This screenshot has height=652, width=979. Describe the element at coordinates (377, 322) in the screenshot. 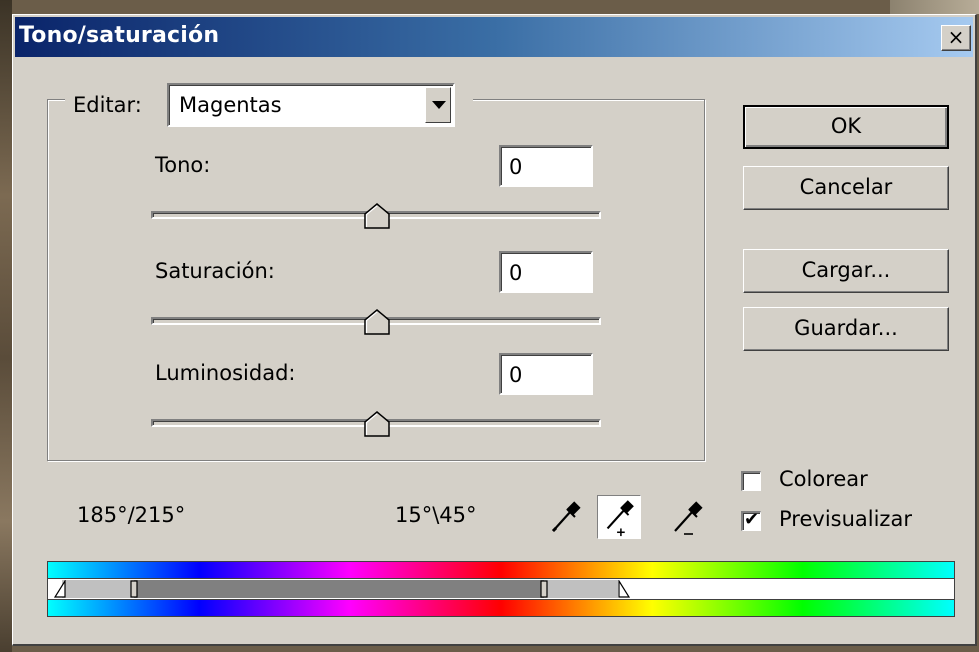

I see `saturation-slider-thumb` at that location.